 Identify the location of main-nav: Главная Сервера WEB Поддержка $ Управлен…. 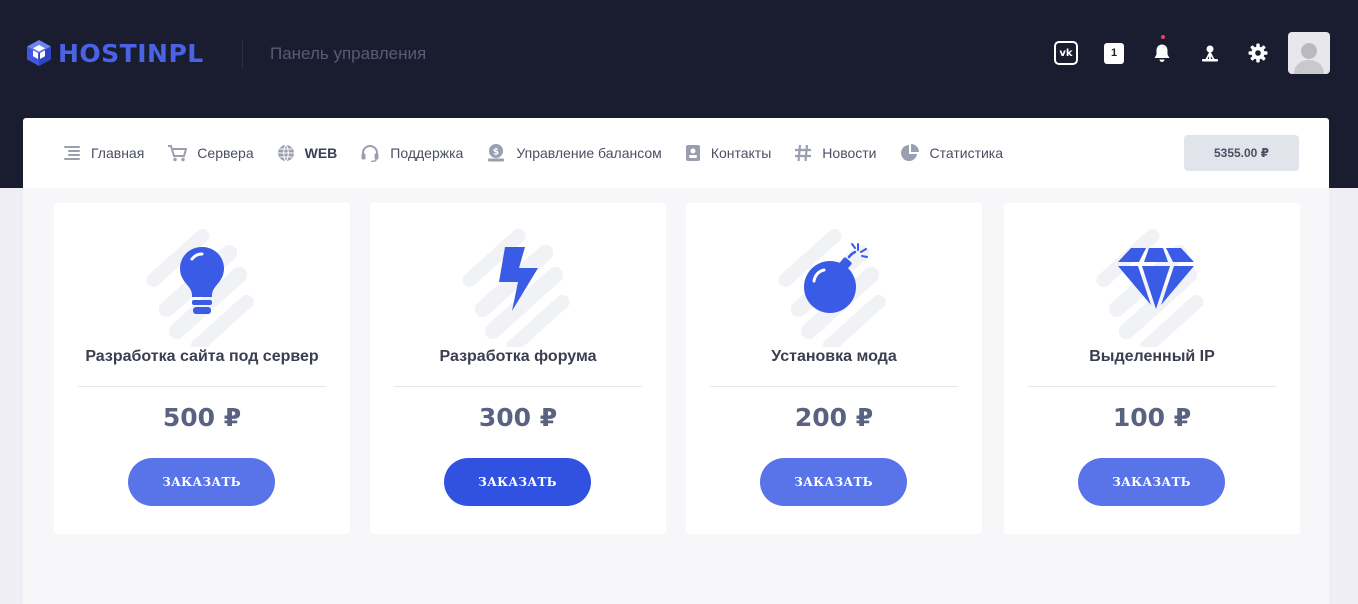
(676, 153).